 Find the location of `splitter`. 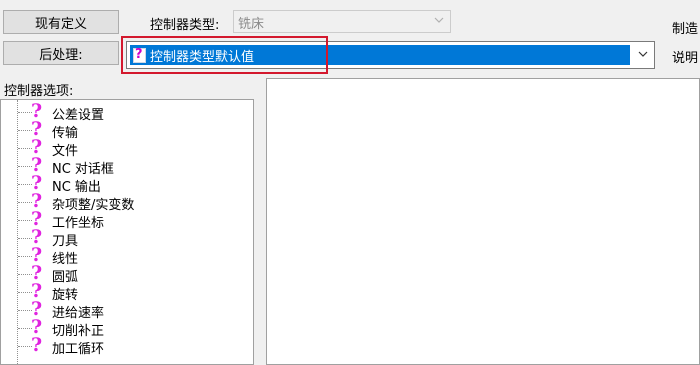

splitter is located at coordinates (260, 221).